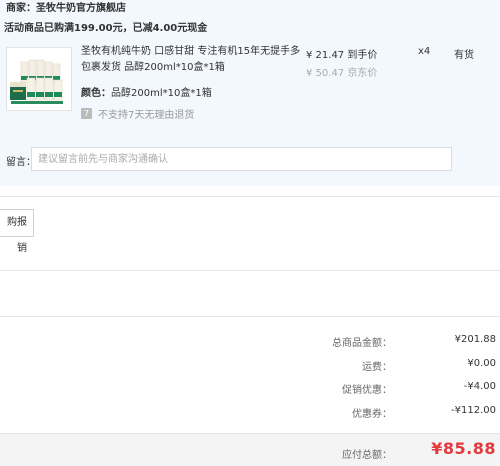 Image resolution: width=500 pixels, height=466 pixels. What do you see at coordinates (81, 8) in the screenshot?
I see `shop-name-text: 圣牧牛奶官方旗舰店` at bounding box center [81, 8].